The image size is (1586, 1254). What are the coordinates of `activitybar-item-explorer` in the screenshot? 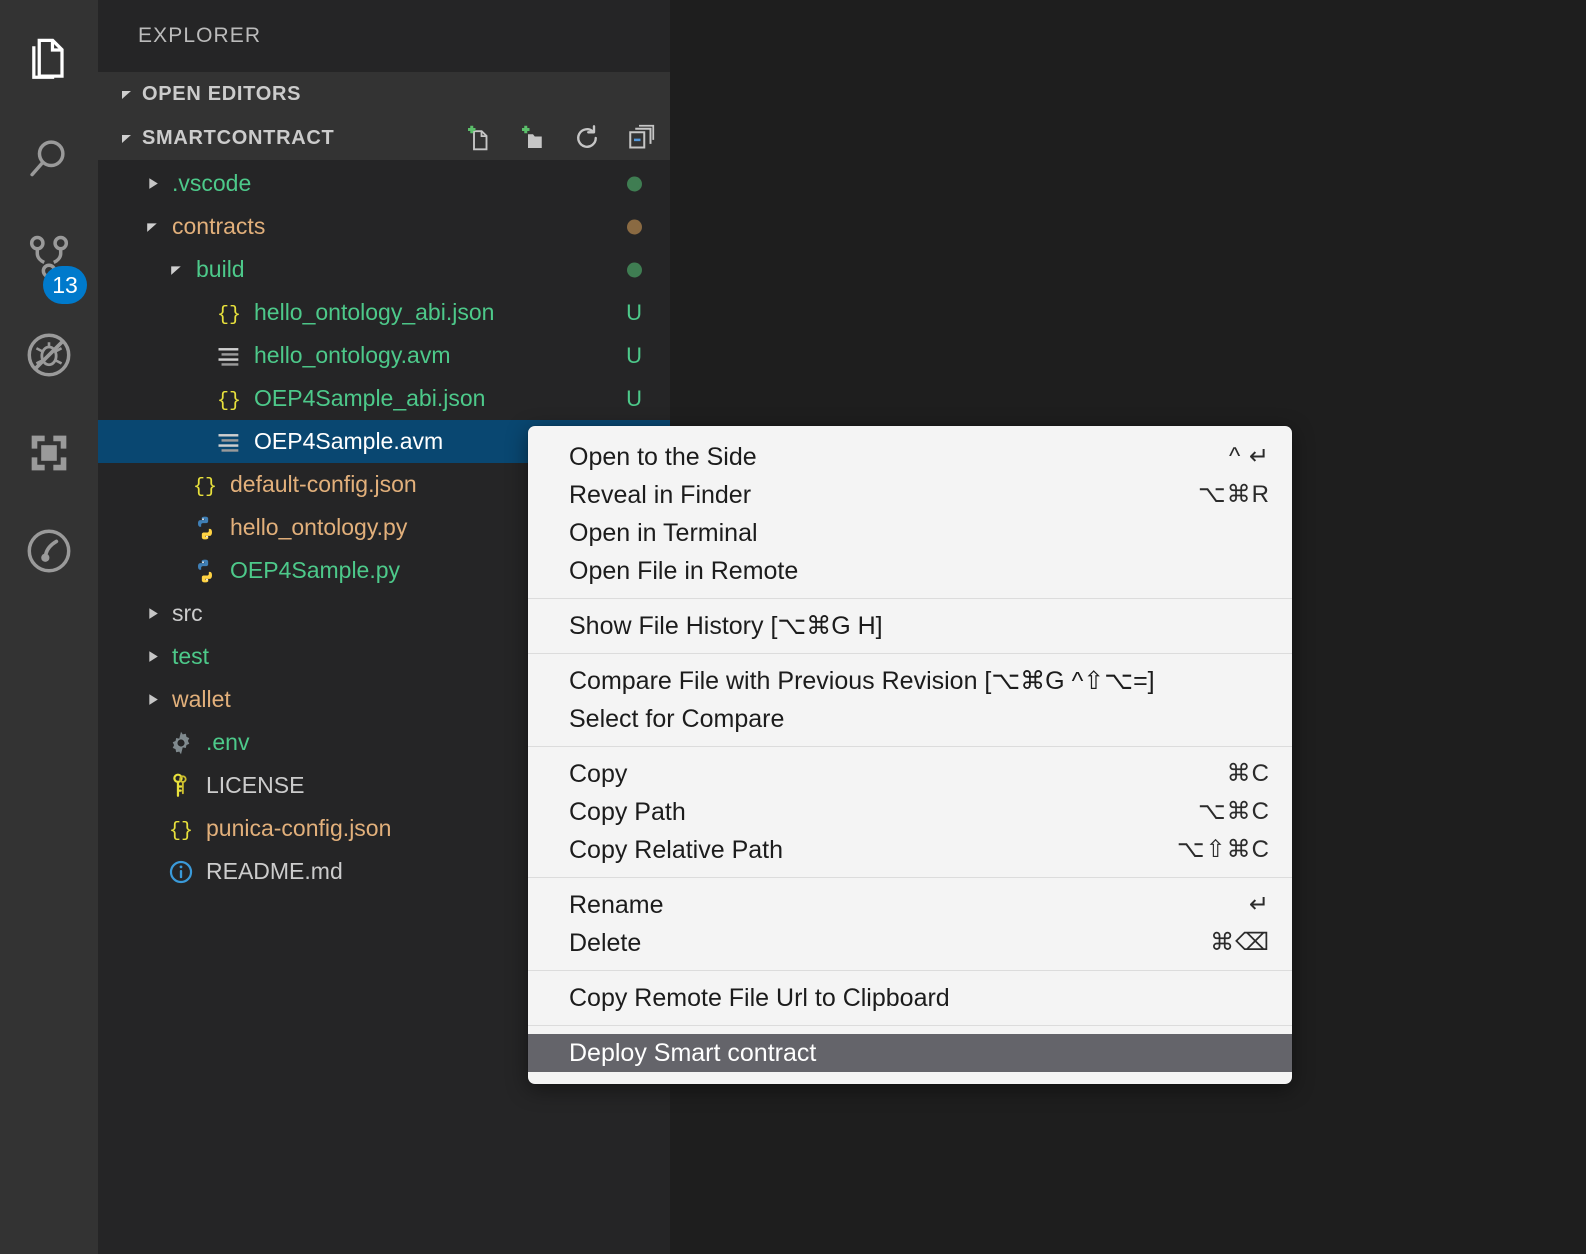 It's located at (49, 61).